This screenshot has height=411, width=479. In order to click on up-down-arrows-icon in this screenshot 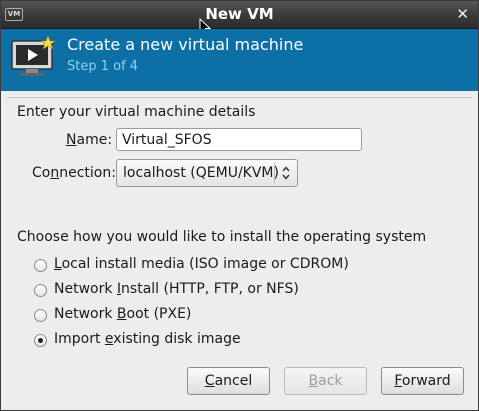, I will do `click(286, 173)`.